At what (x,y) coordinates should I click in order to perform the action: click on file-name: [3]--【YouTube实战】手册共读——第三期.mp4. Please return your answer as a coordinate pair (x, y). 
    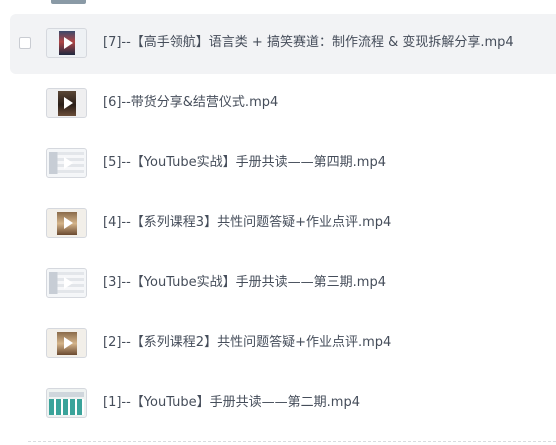
    Looking at the image, I should click on (244, 283).